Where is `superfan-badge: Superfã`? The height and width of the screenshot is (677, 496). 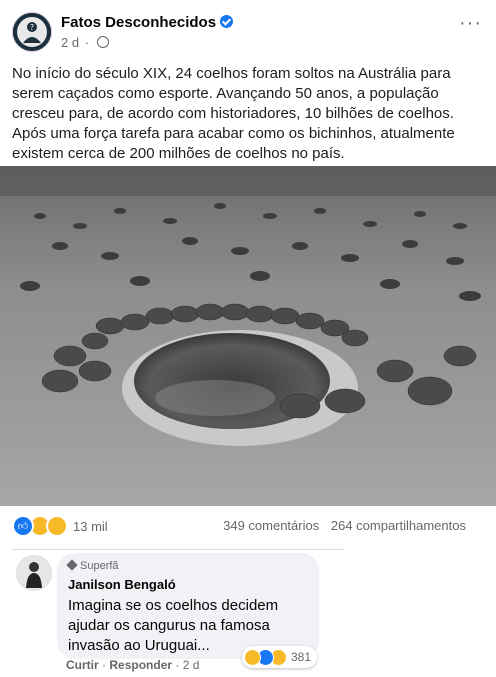 superfan-badge: Superfã is located at coordinates (92, 565).